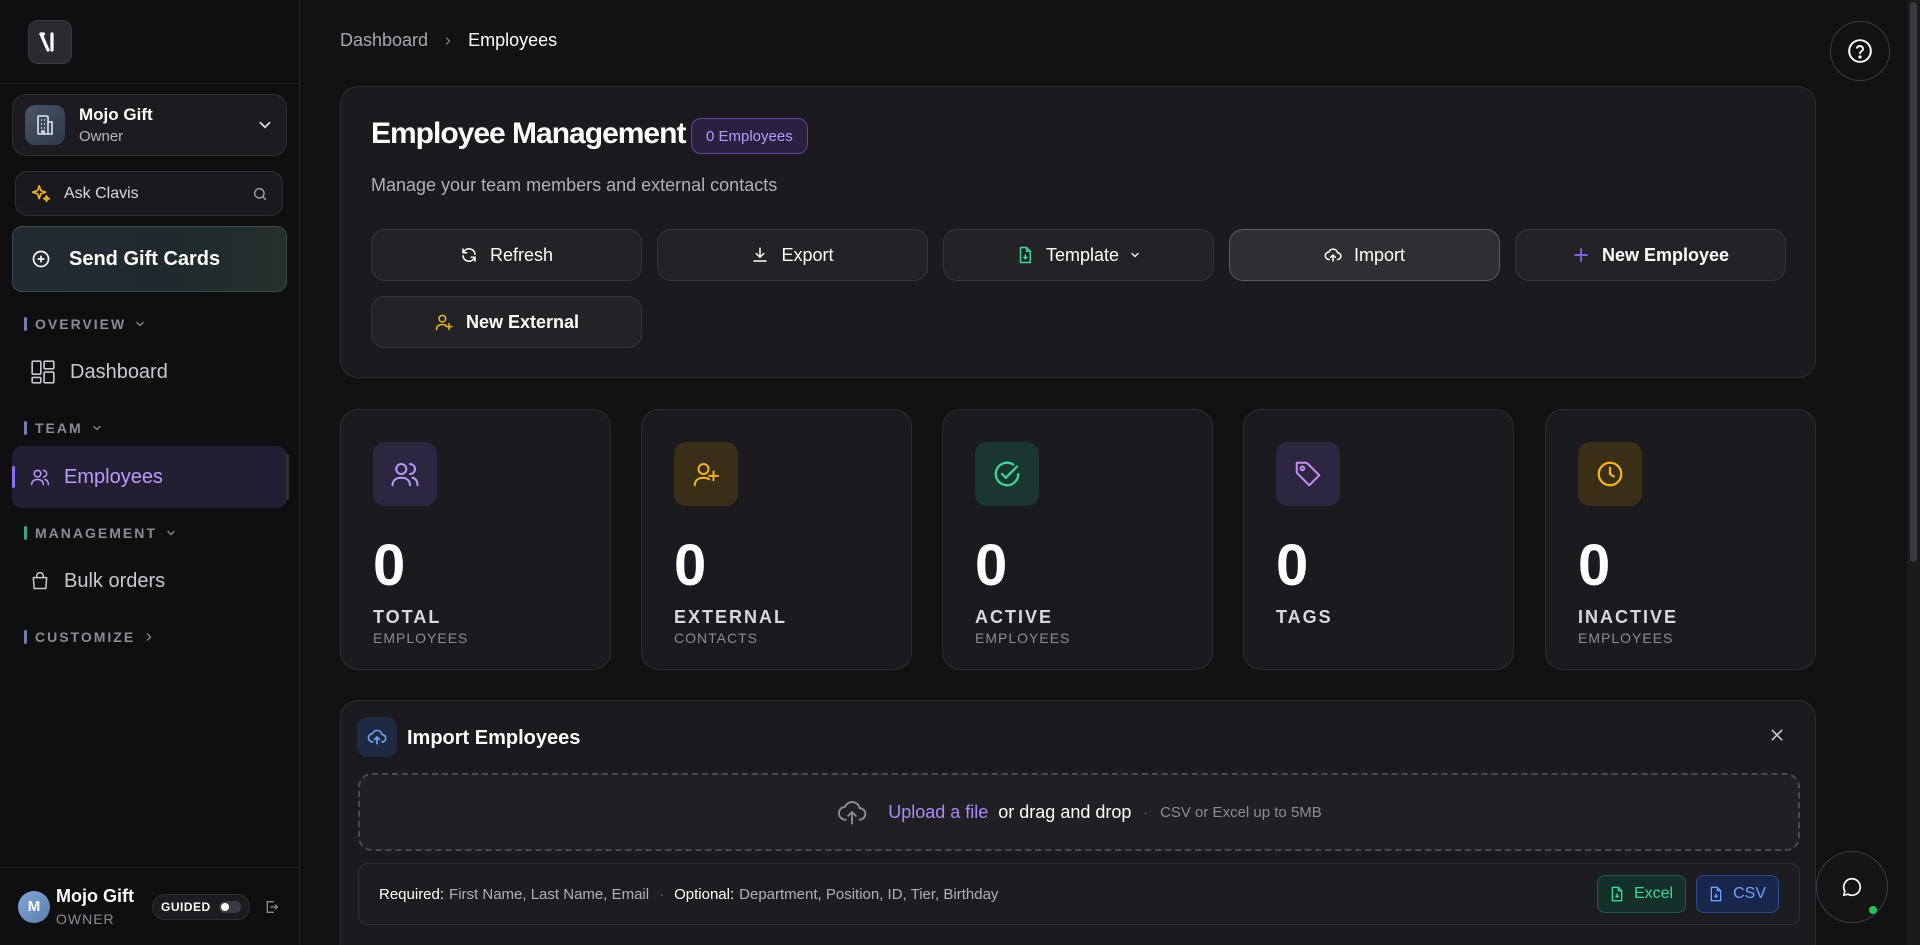 The width and height of the screenshot is (1920, 945). I want to click on stat-card-total: 0 TOTAL EMPLOYEES, so click(475, 539).